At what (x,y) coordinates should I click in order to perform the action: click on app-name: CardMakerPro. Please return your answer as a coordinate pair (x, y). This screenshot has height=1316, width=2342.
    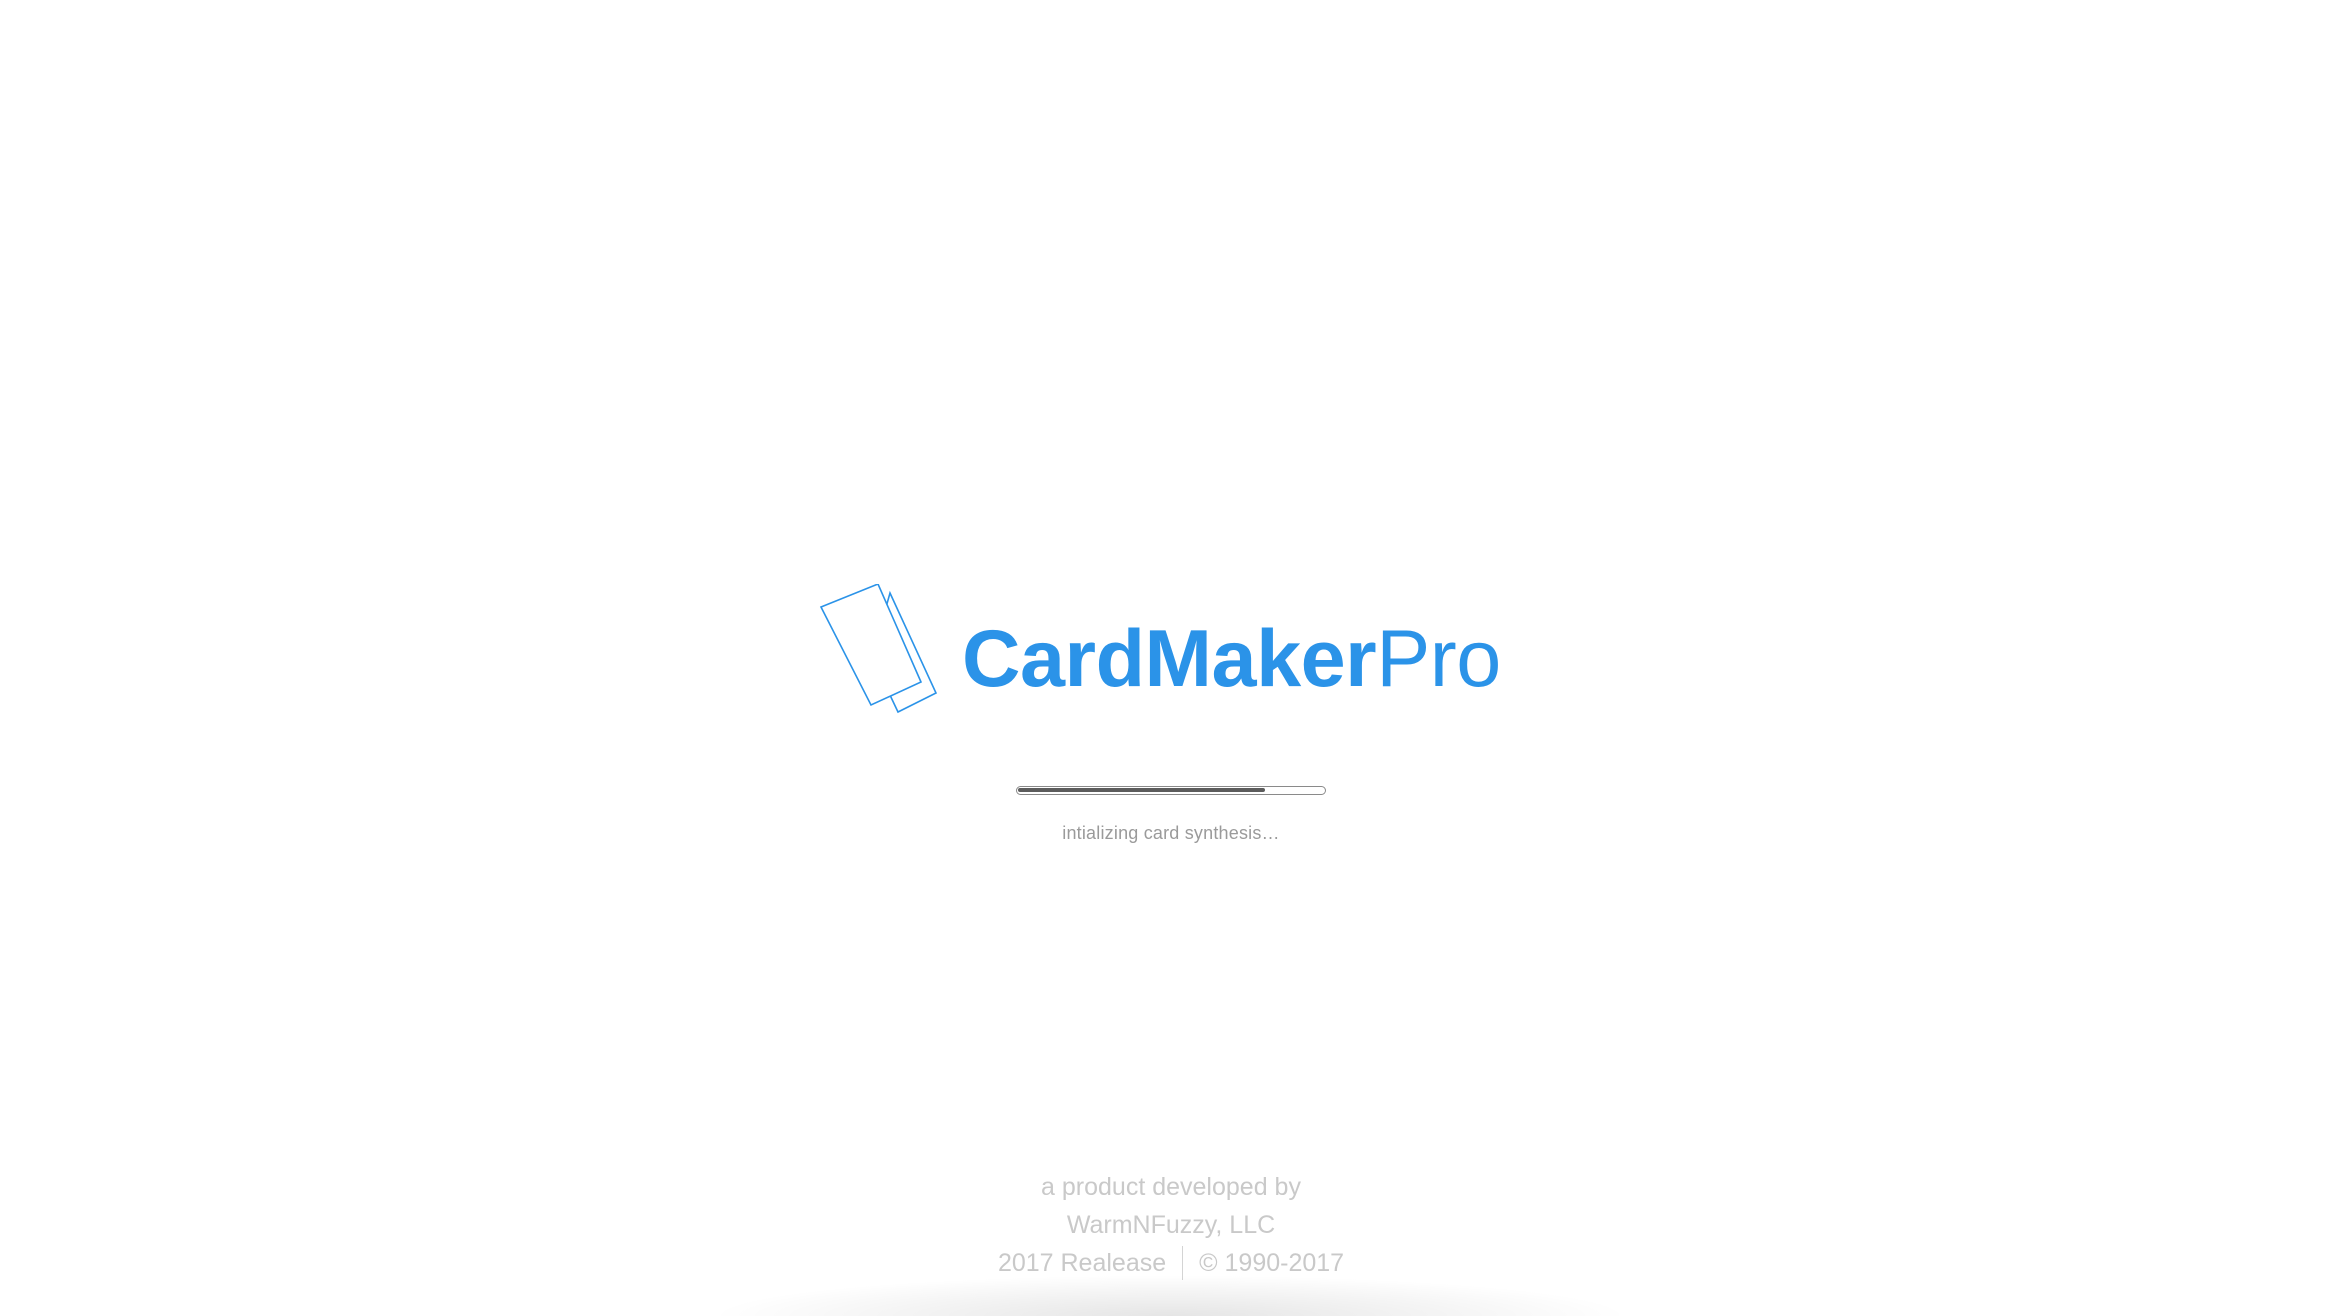
    Looking at the image, I should click on (1231, 659).